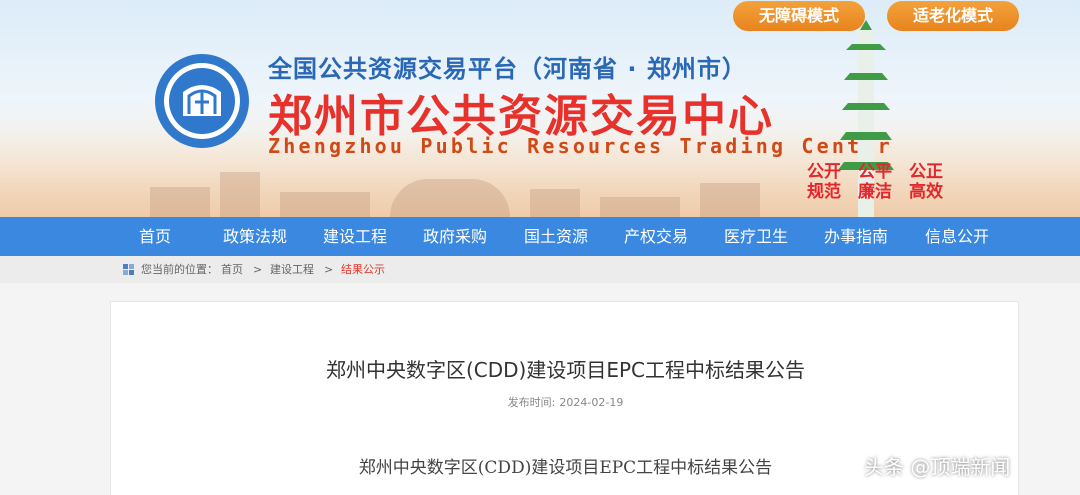 This screenshot has height=495, width=1080. Describe the element at coordinates (531, 402) in the screenshot. I see `publish-label: 发布时间:` at that location.